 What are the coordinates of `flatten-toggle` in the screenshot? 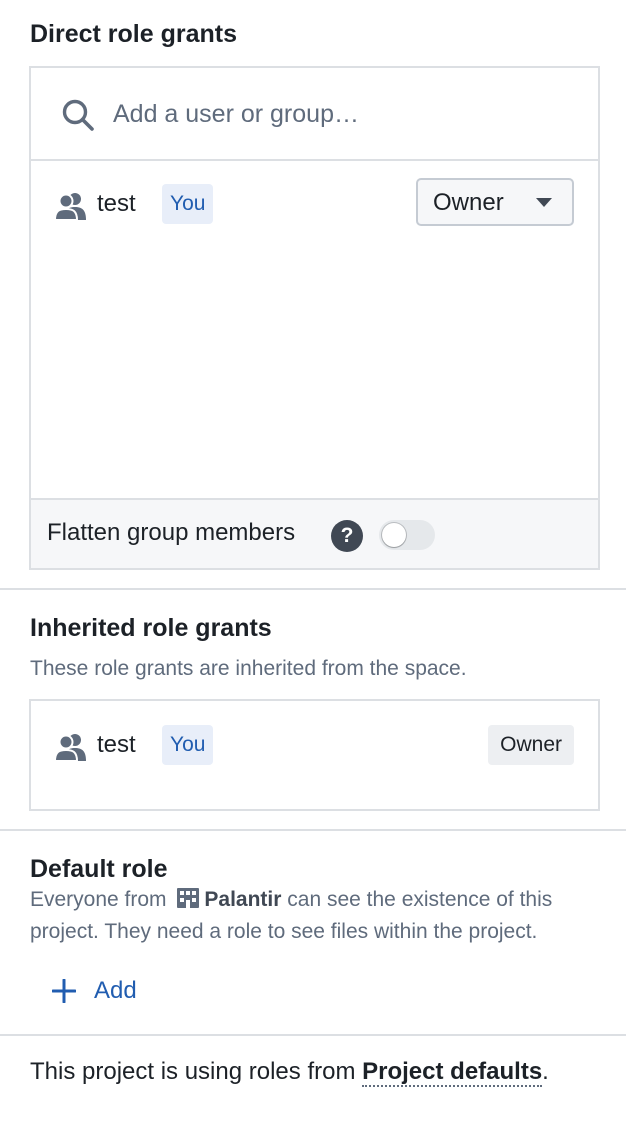 It's located at (407, 535).